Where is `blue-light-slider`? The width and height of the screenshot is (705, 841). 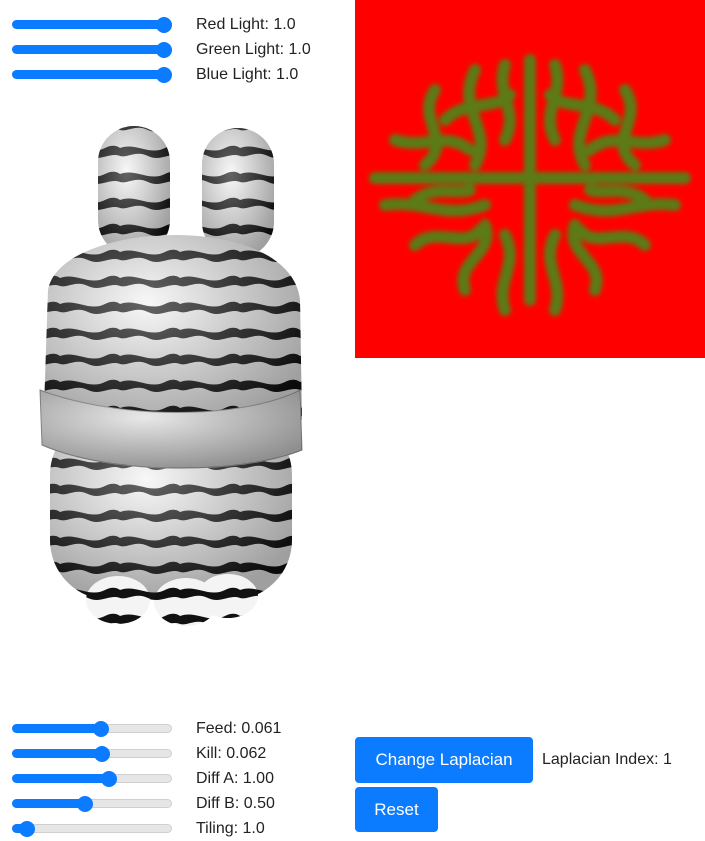
blue-light-slider is located at coordinates (92, 74).